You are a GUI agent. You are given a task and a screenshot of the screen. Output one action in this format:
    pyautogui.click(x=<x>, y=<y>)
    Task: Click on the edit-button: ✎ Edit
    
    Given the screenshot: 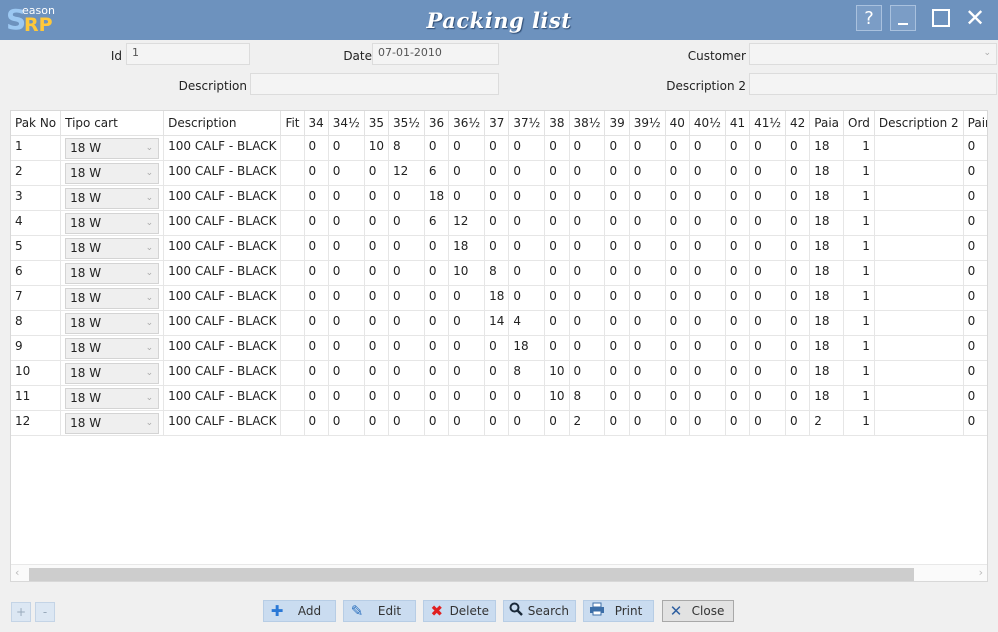 What is the action you would take?
    pyautogui.click(x=379, y=611)
    